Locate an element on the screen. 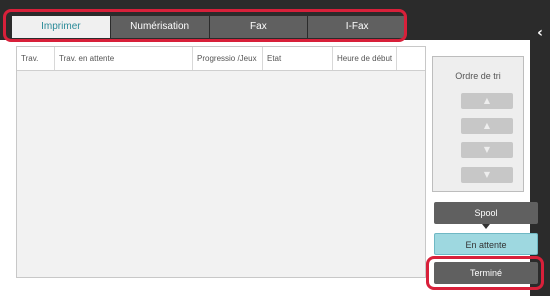 The width and height of the screenshot is (550, 296). sort-order-panel: Ordre de tri ▲ ▲ ▼ ▼ is located at coordinates (478, 124).